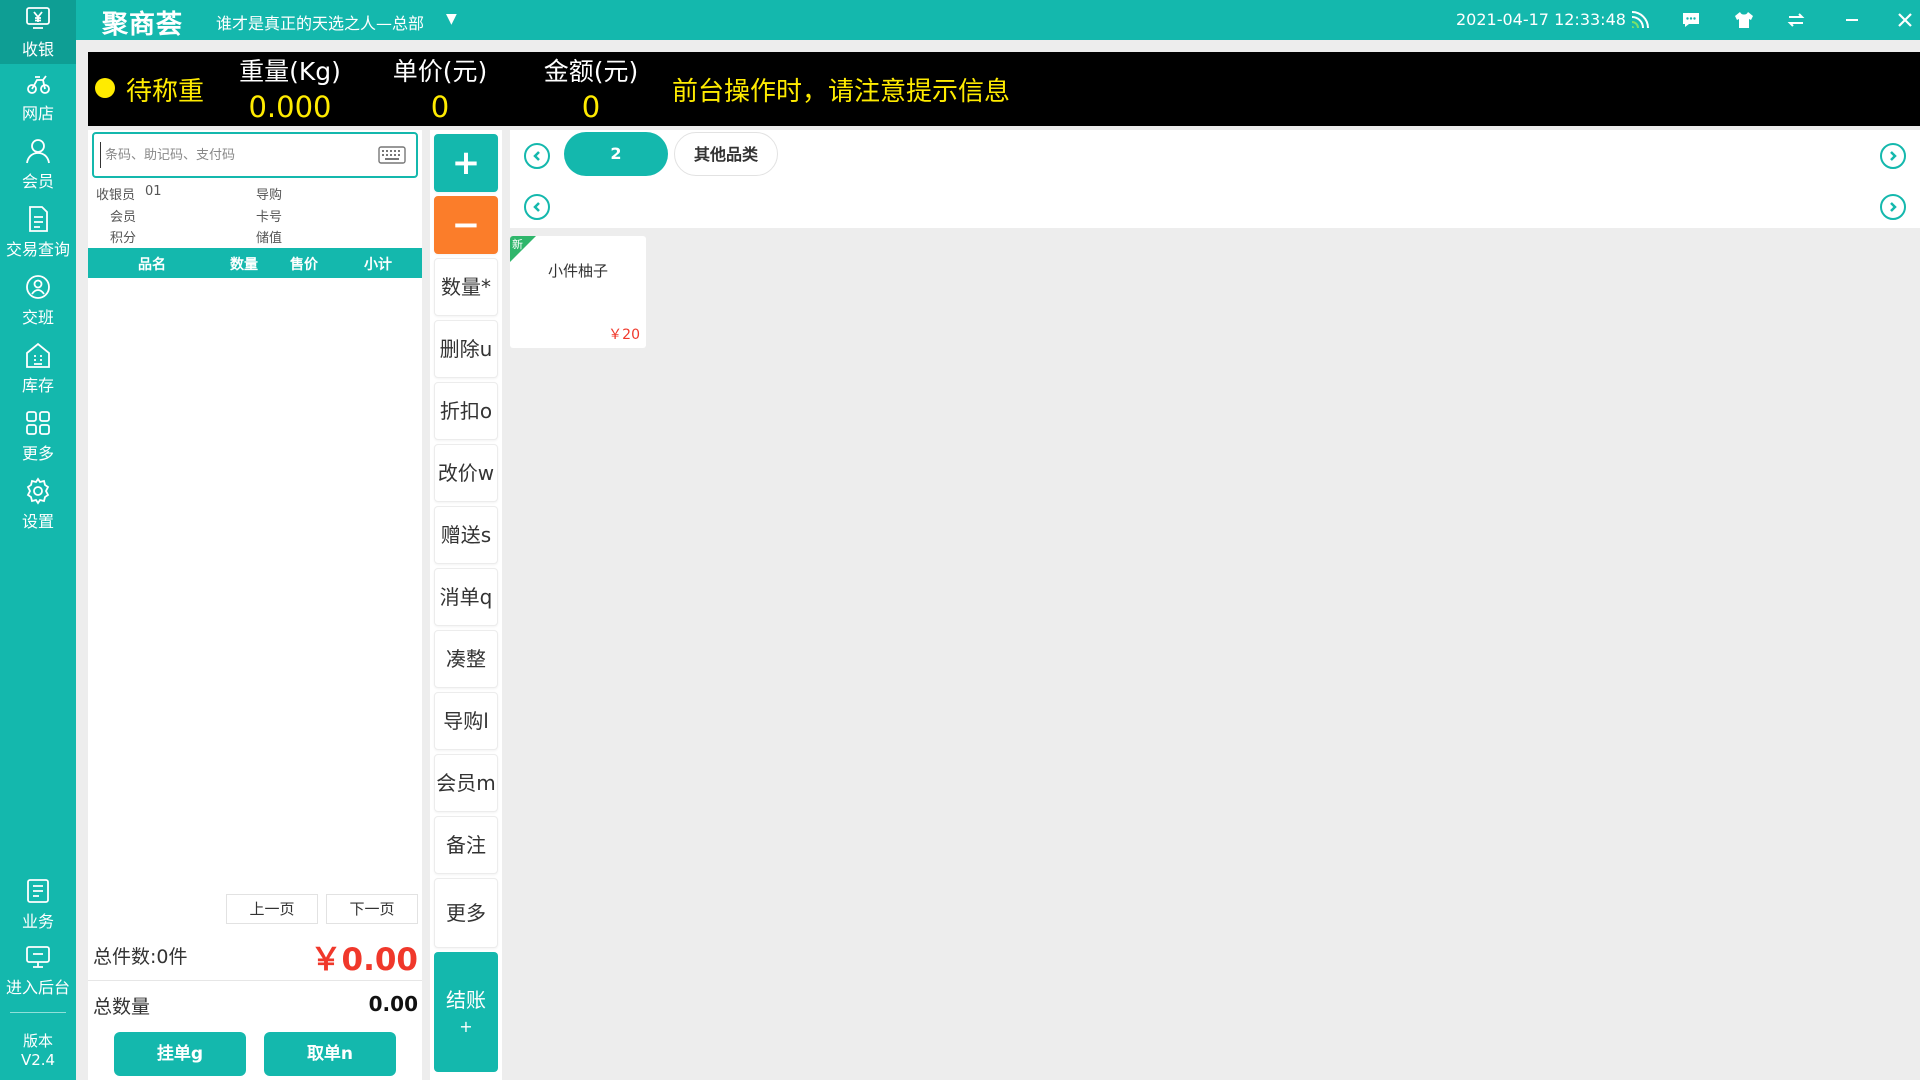  What do you see at coordinates (180, 1054) in the screenshot?
I see `hold-order-button: 挂单g` at bounding box center [180, 1054].